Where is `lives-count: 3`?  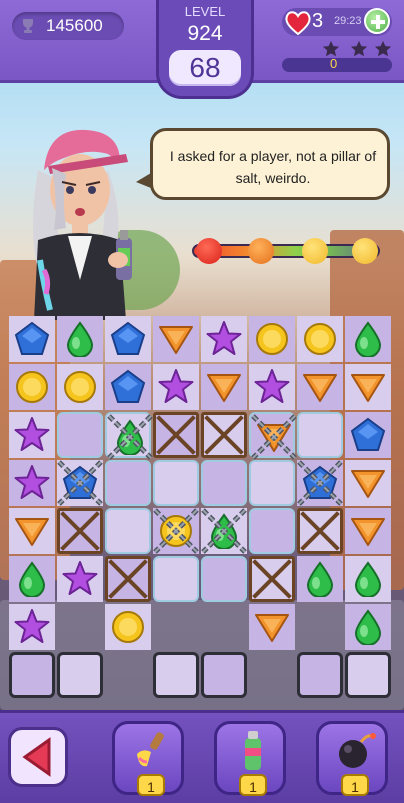
lives-count: 3 is located at coordinates (318, 21).